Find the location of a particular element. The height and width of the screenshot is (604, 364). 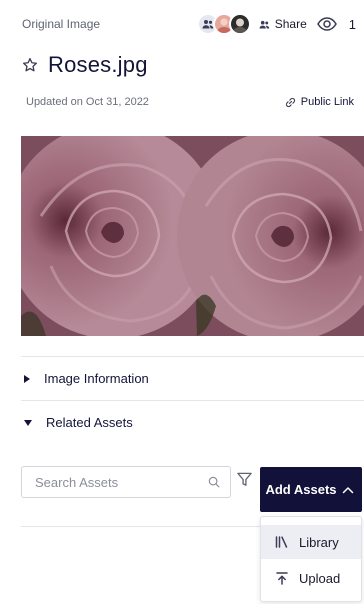

image-information-toggle: Image Information is located at coordinates (86, 378).